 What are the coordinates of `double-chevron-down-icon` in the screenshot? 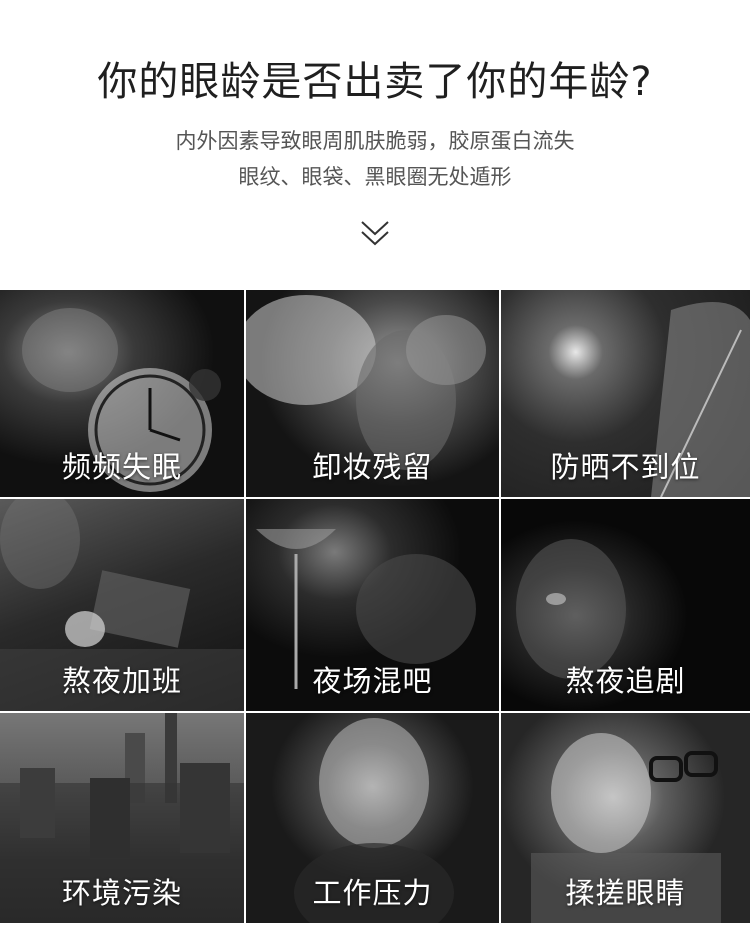 It's located at (375, 233).